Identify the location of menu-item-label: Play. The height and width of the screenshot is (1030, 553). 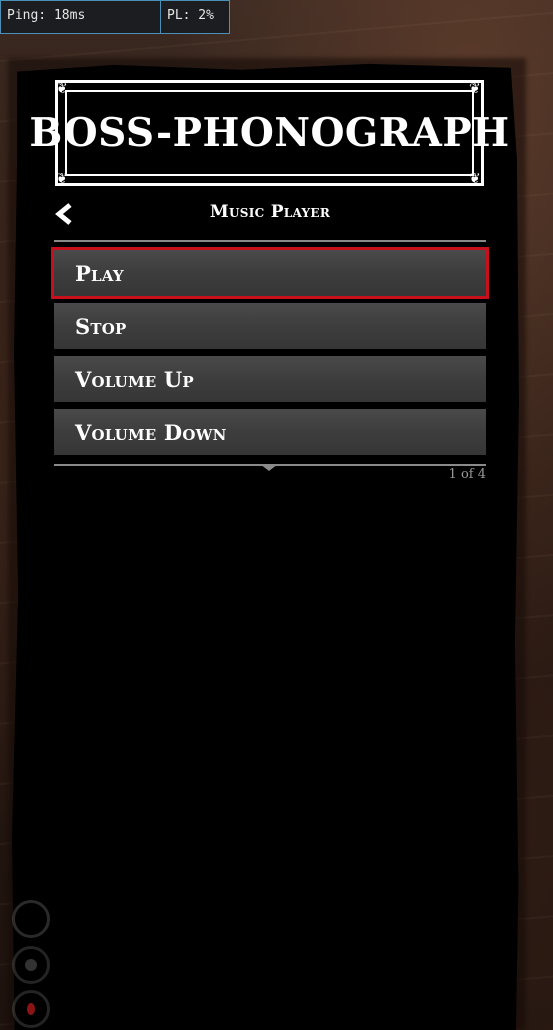
(99, 273).